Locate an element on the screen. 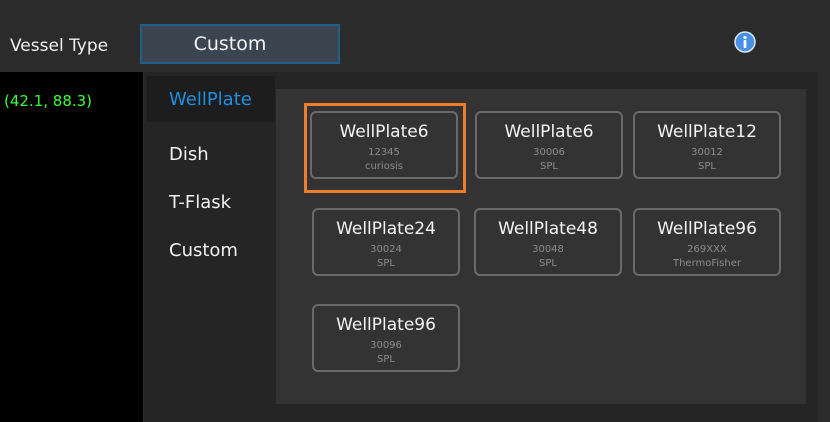  category-sidebar: WellPlate Dish T-Flask Custom is located at coordinates (211, 249).